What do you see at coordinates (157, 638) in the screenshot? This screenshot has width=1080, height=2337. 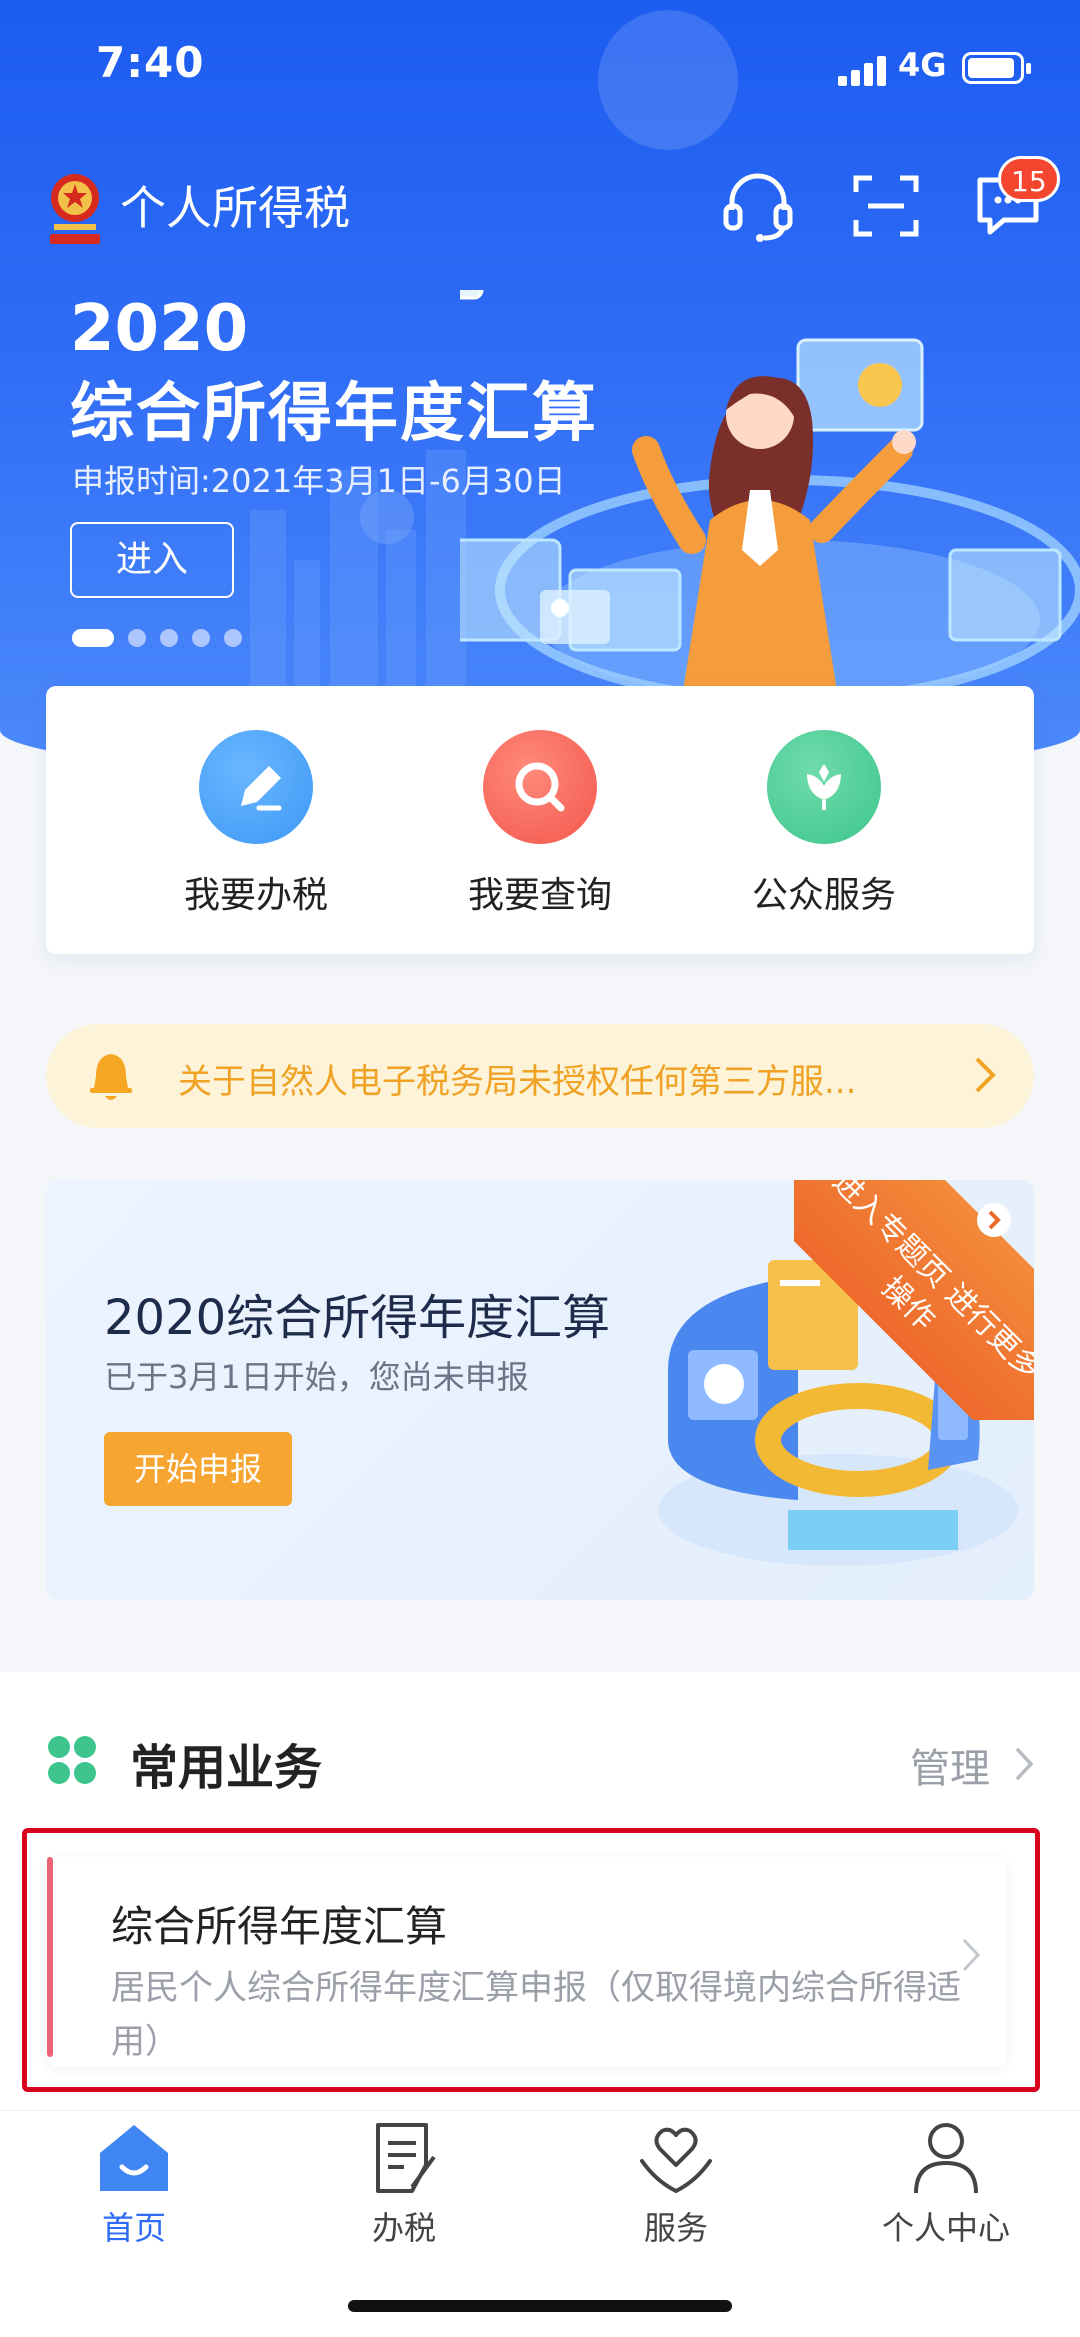 I see `banner-pagination` at bounding box center [157, 638].